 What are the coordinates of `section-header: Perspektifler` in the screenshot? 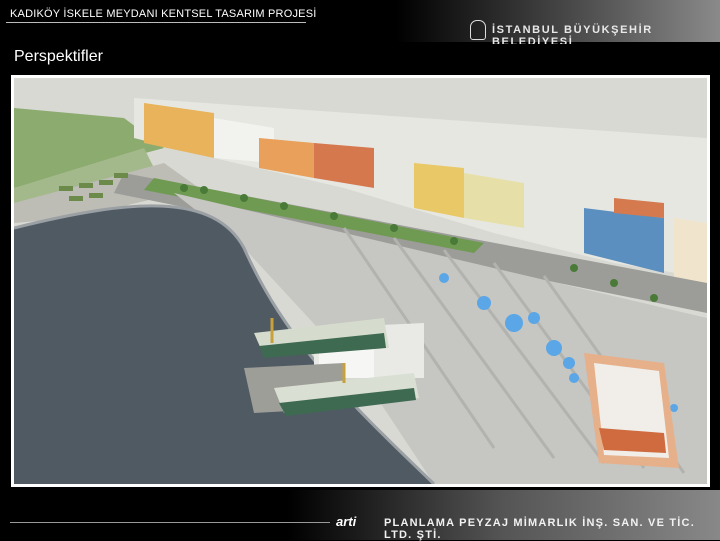 It's located at (360, 58).